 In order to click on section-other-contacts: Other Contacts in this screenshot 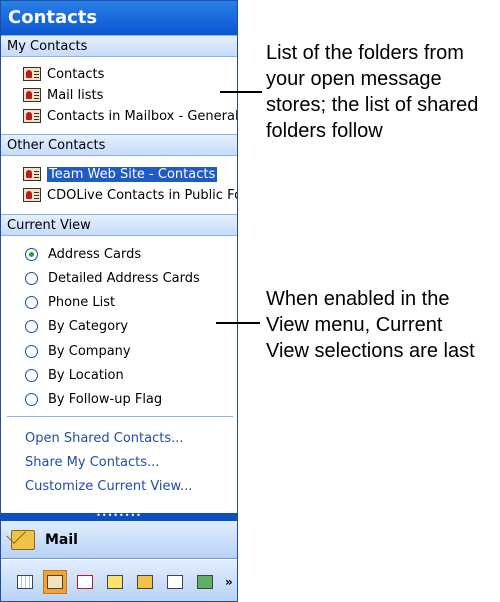, I will do `click(119, 145)`.